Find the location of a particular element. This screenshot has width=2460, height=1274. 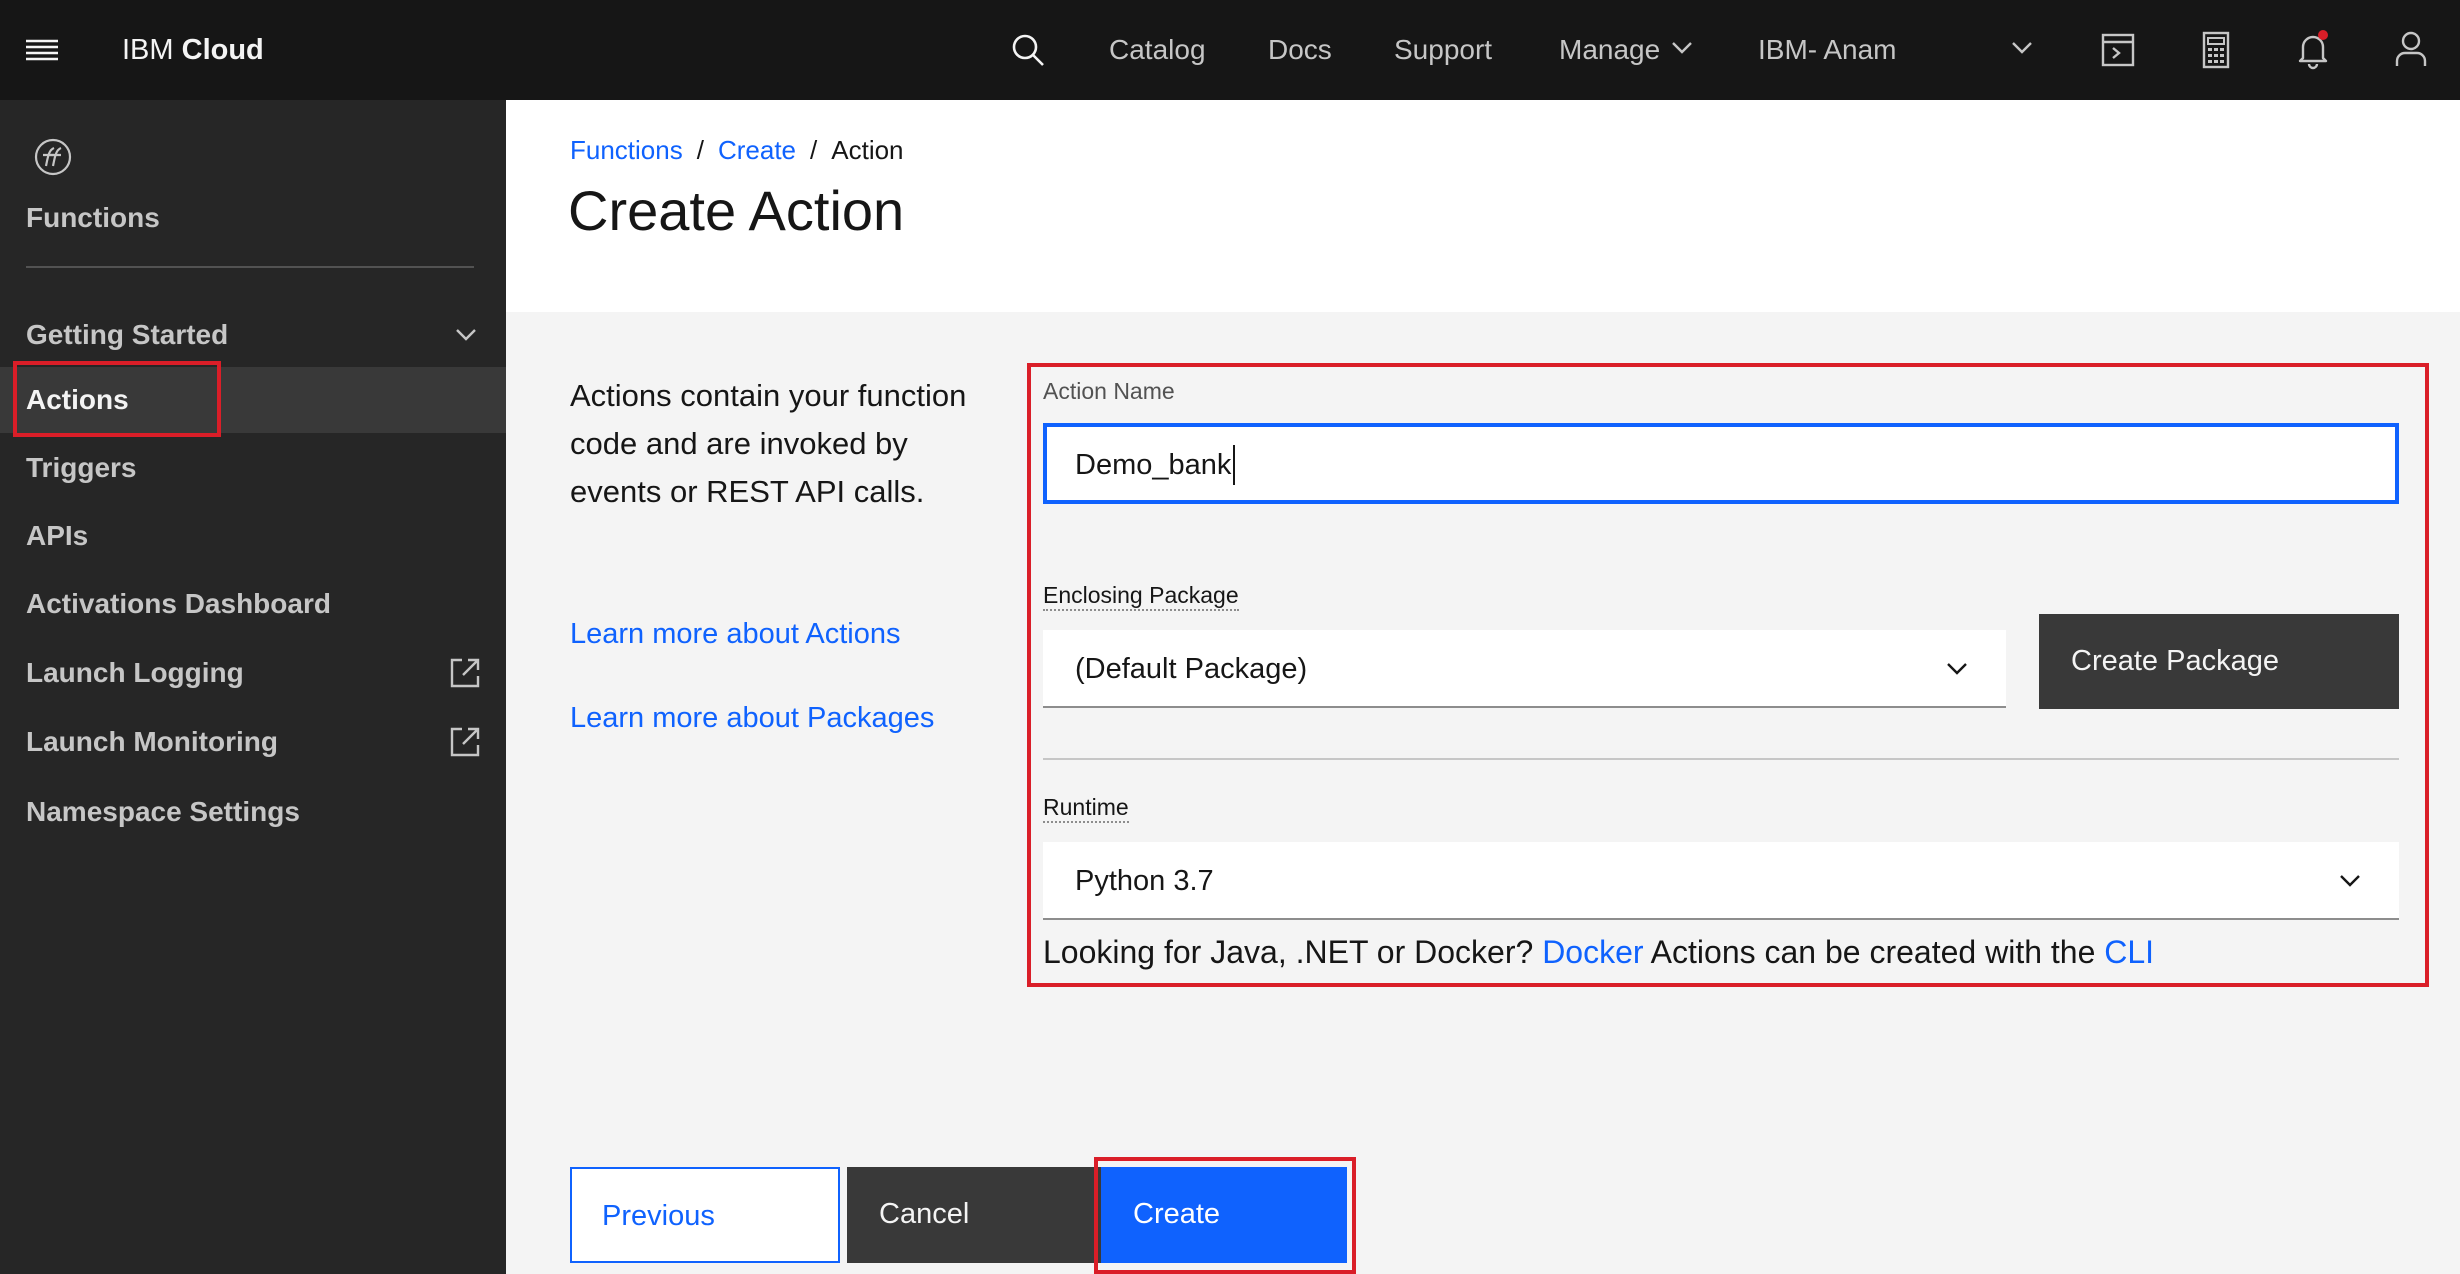

sidebar-item-launch-logging: Launch Logging is located at coordinates (253, 673).